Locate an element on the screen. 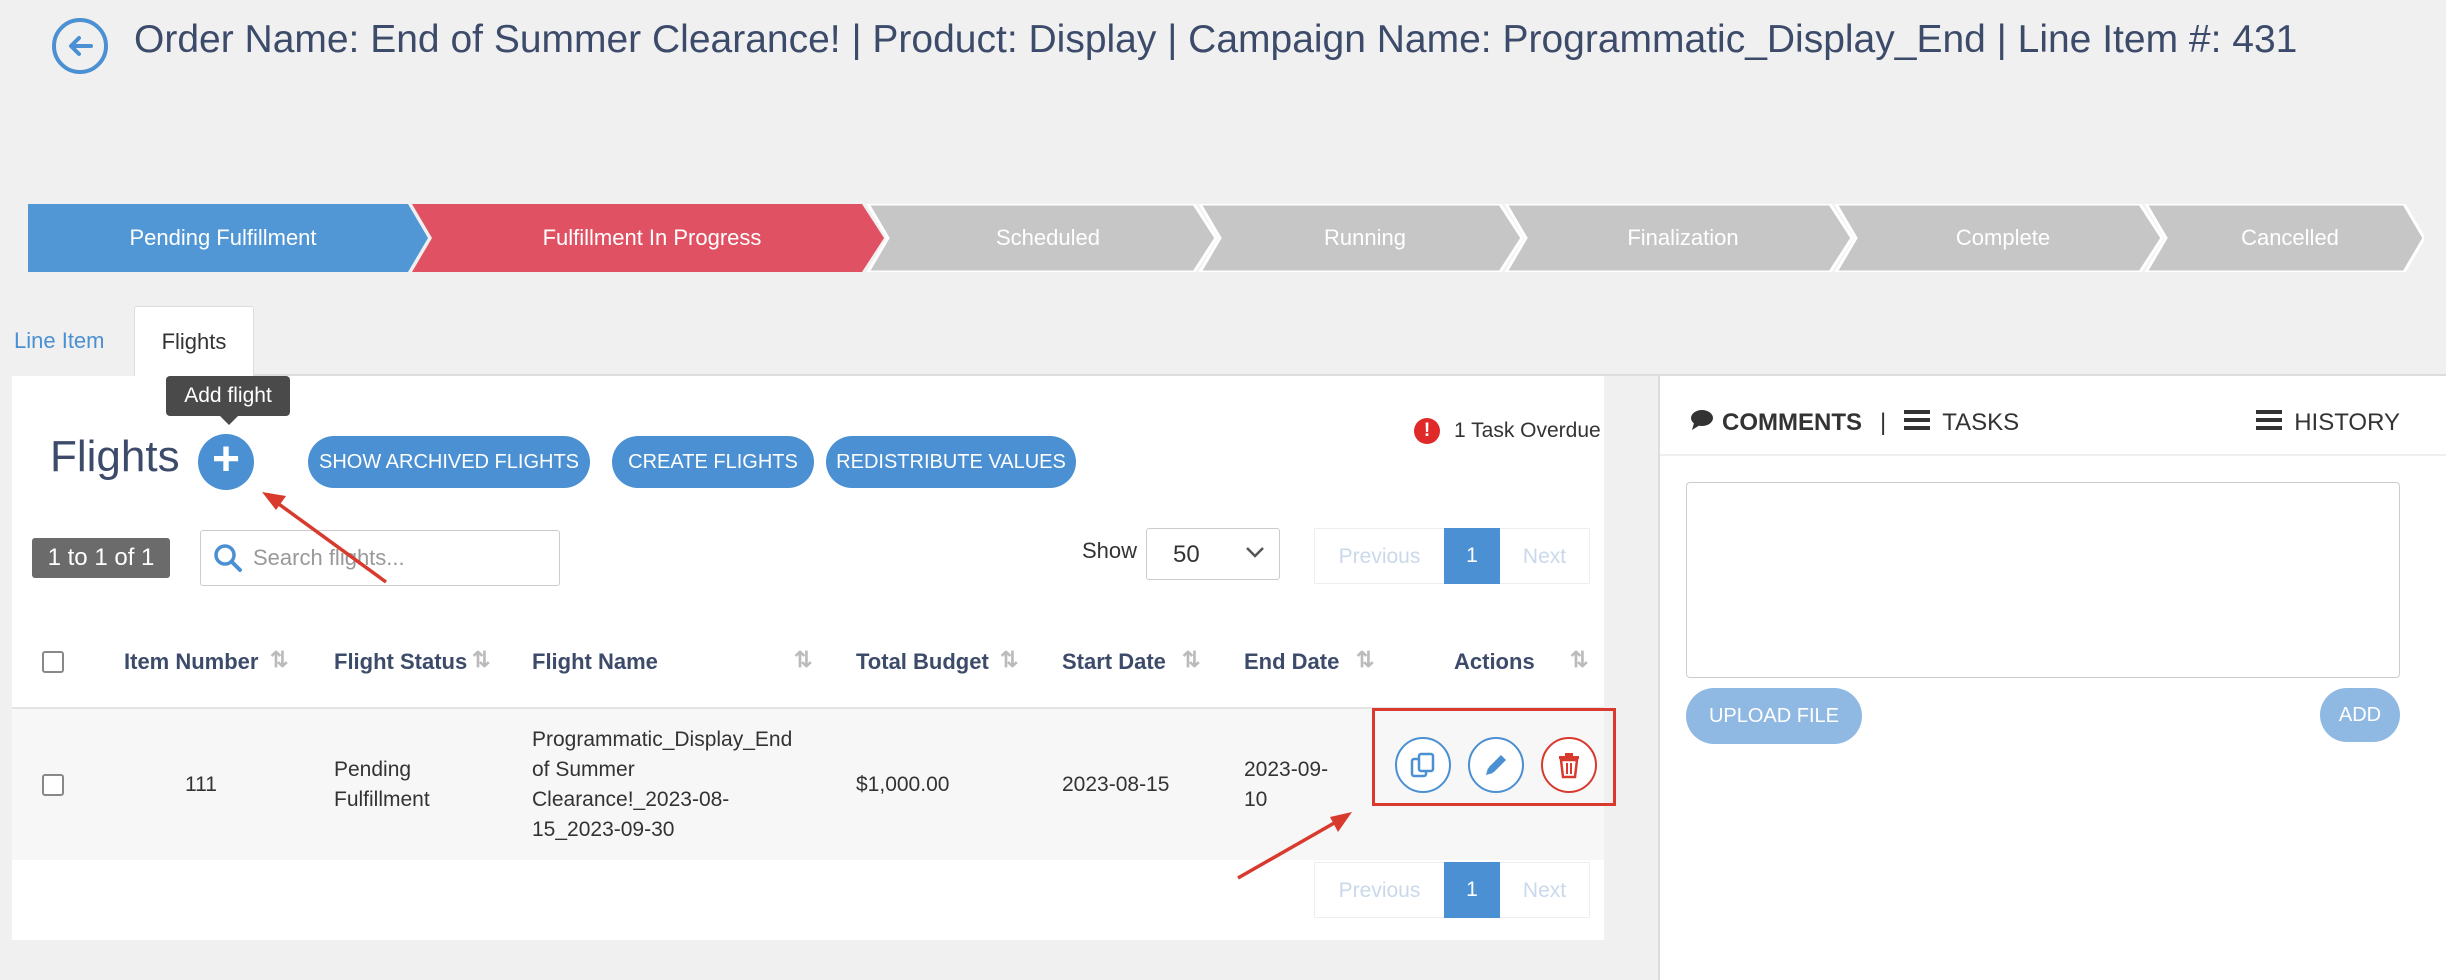 This screenshot has height=980, width=2446. column-end-date: End Date ⇅ is located at coordinates (1304, 662).